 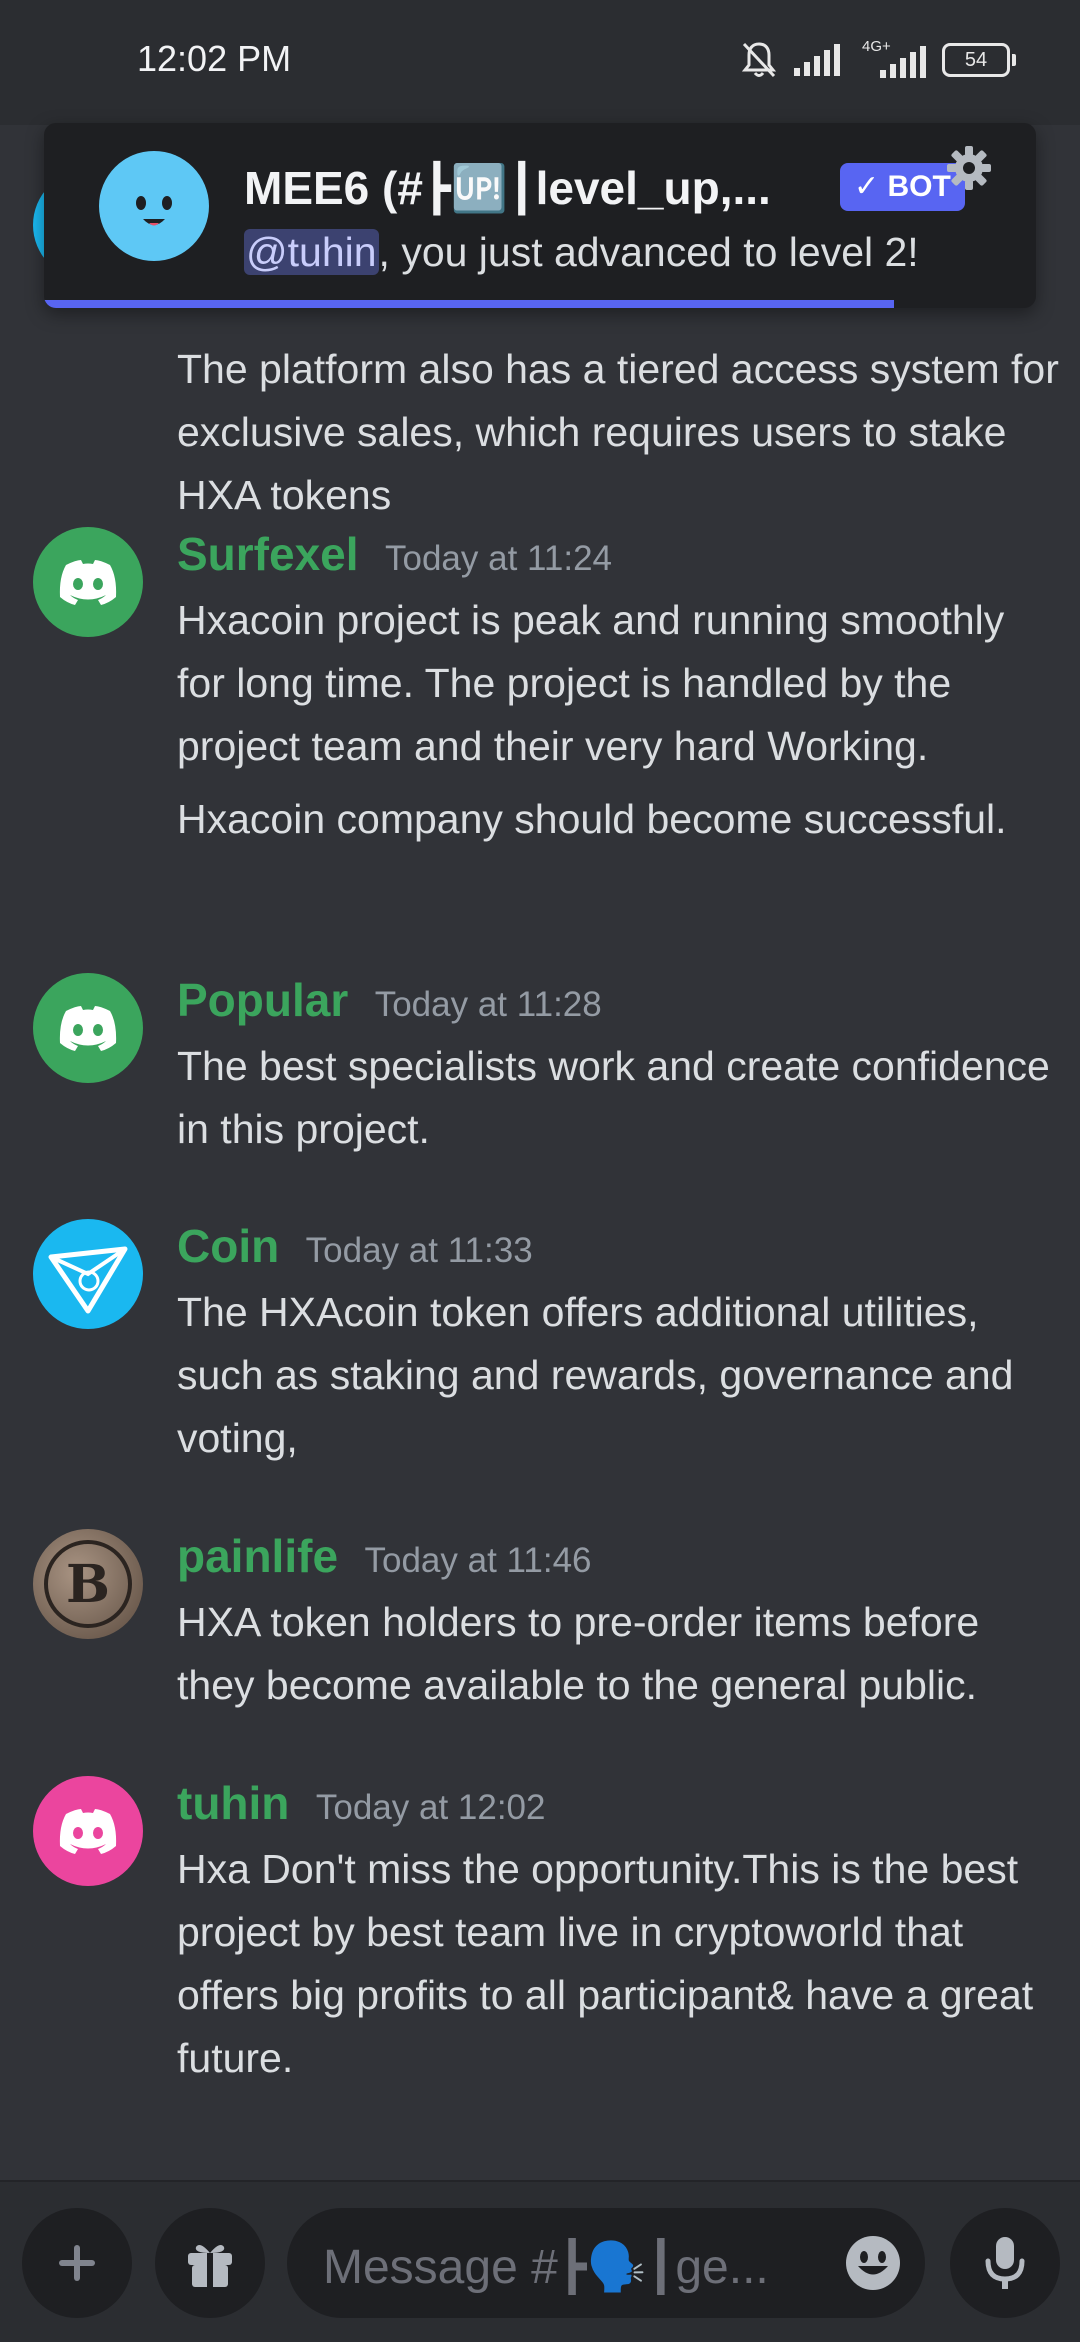 I want to click on signal-icon, so click(x=817, y=60).